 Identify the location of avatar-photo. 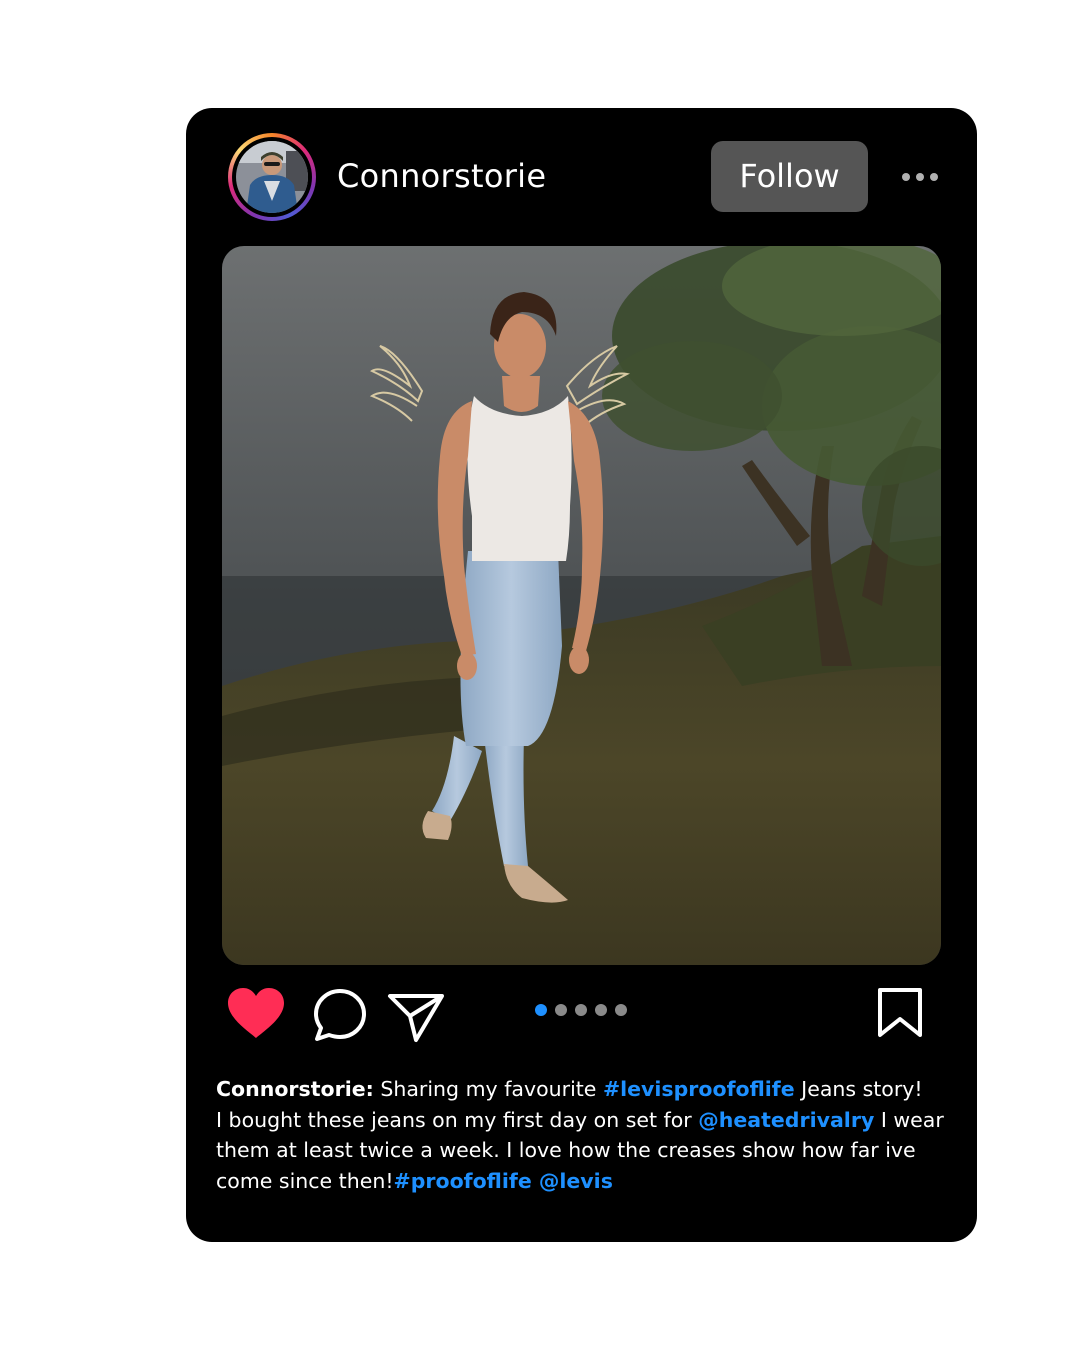
(272, 177).